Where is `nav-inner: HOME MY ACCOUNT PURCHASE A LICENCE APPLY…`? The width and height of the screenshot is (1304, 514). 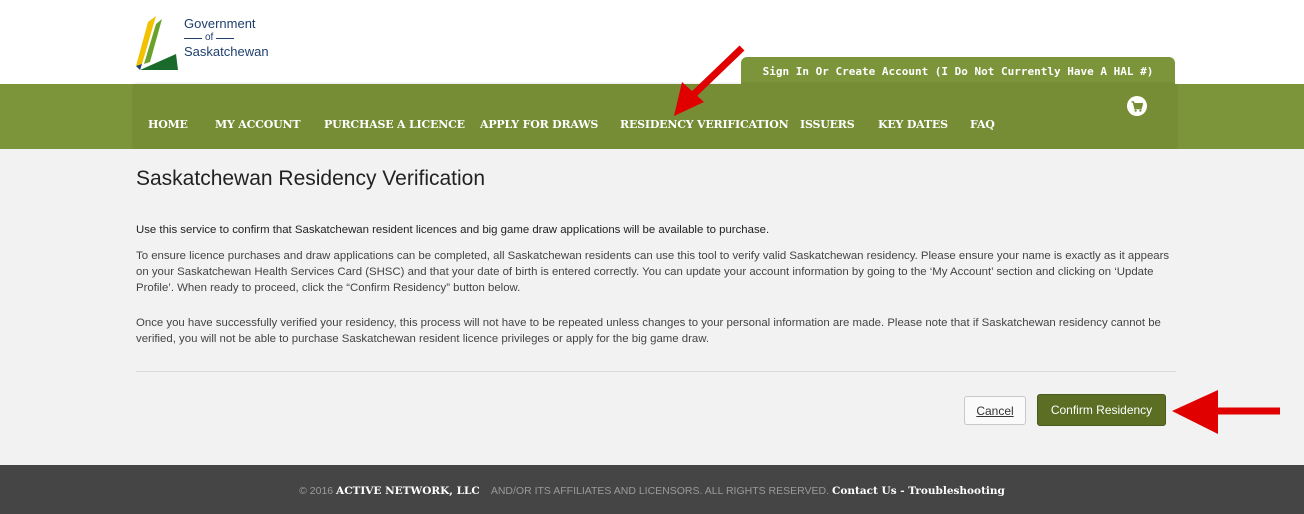 nav-inner: HOME MY ACCOUNT PURCHASE A LICENCE APPLY… is located at coordinates (655, 116).